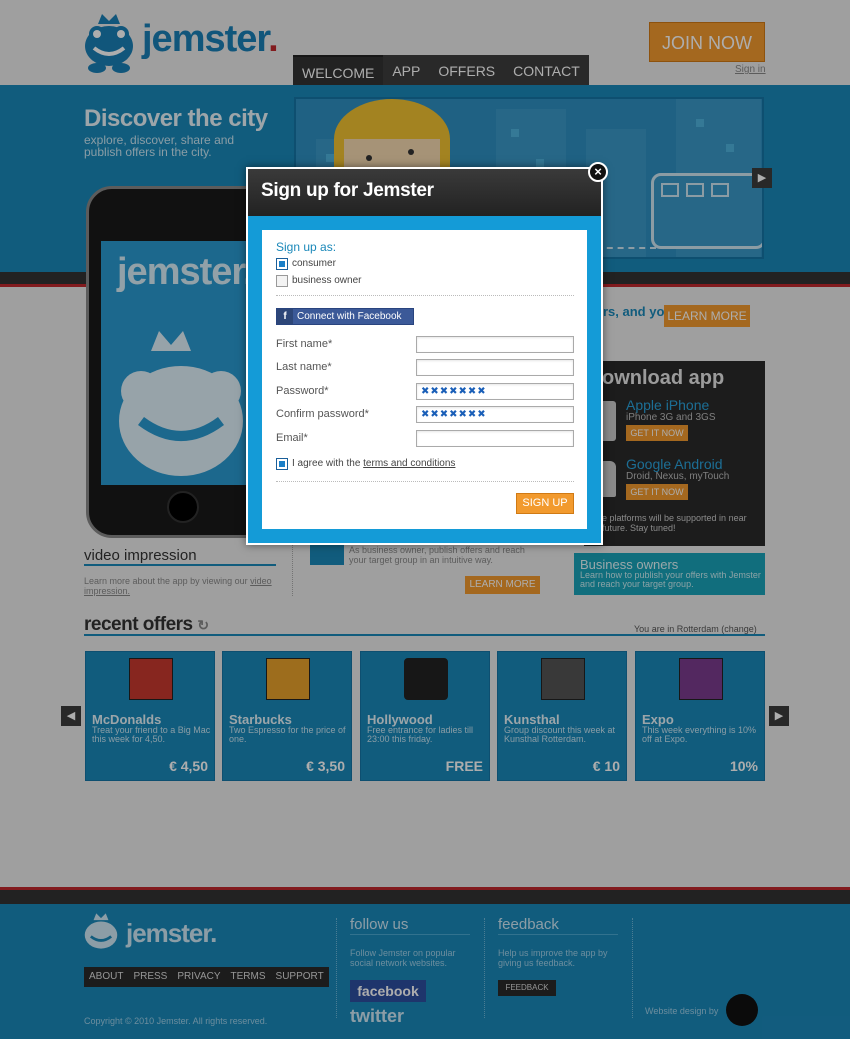 This screenshot has width=850, height=1039. I want to click on confirm-password-input: ✖✖✖✖✖✖✖, so click(495, 414).